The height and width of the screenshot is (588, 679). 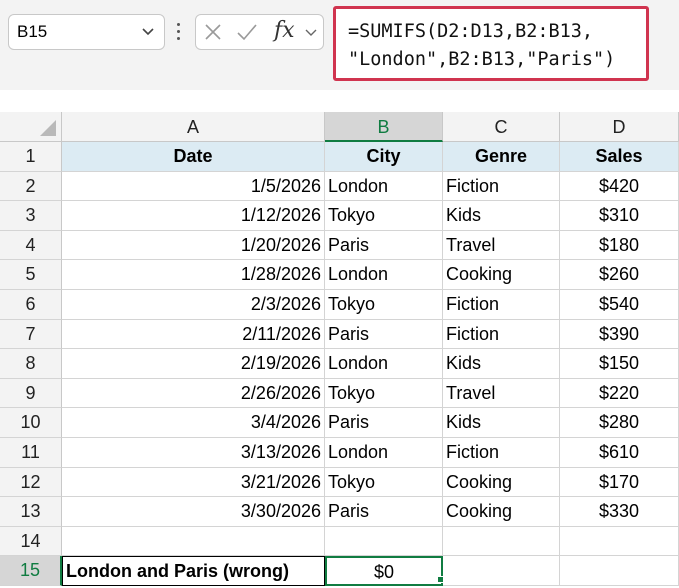 I want to click on data-cell: $220, so click(x=619, y=393).